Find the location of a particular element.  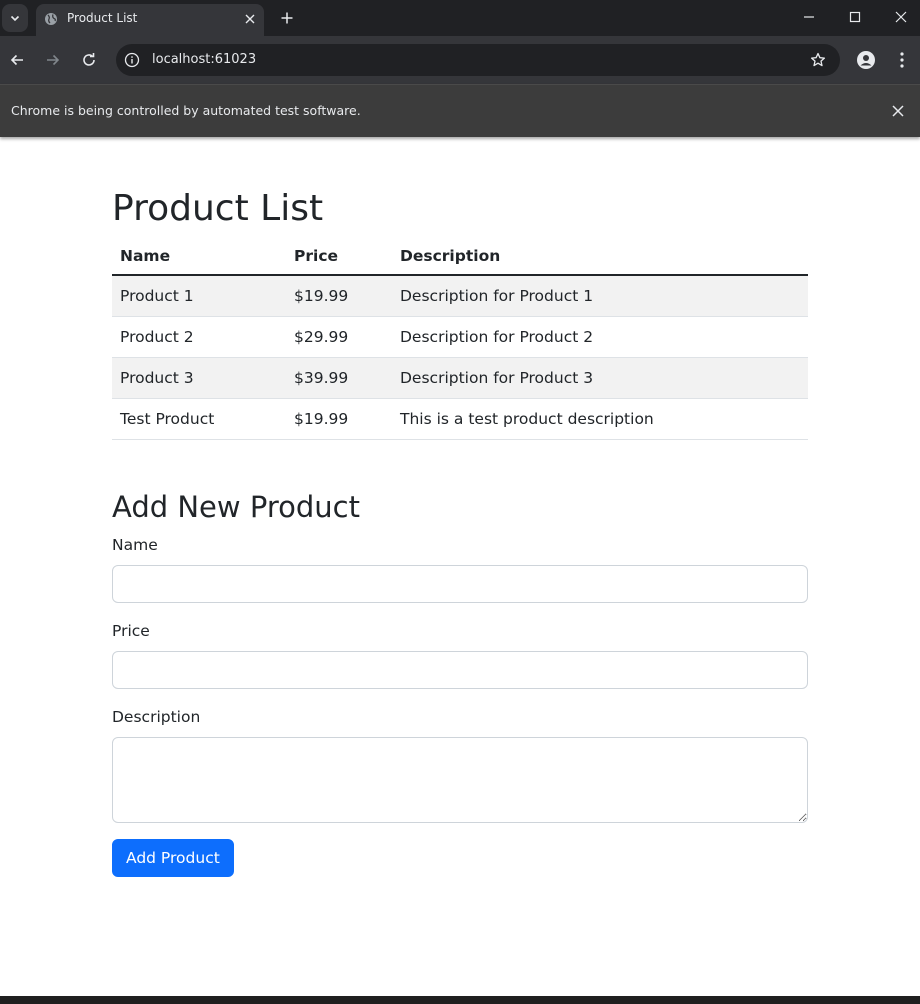

minimize-button is located at coordinates (809, 17).